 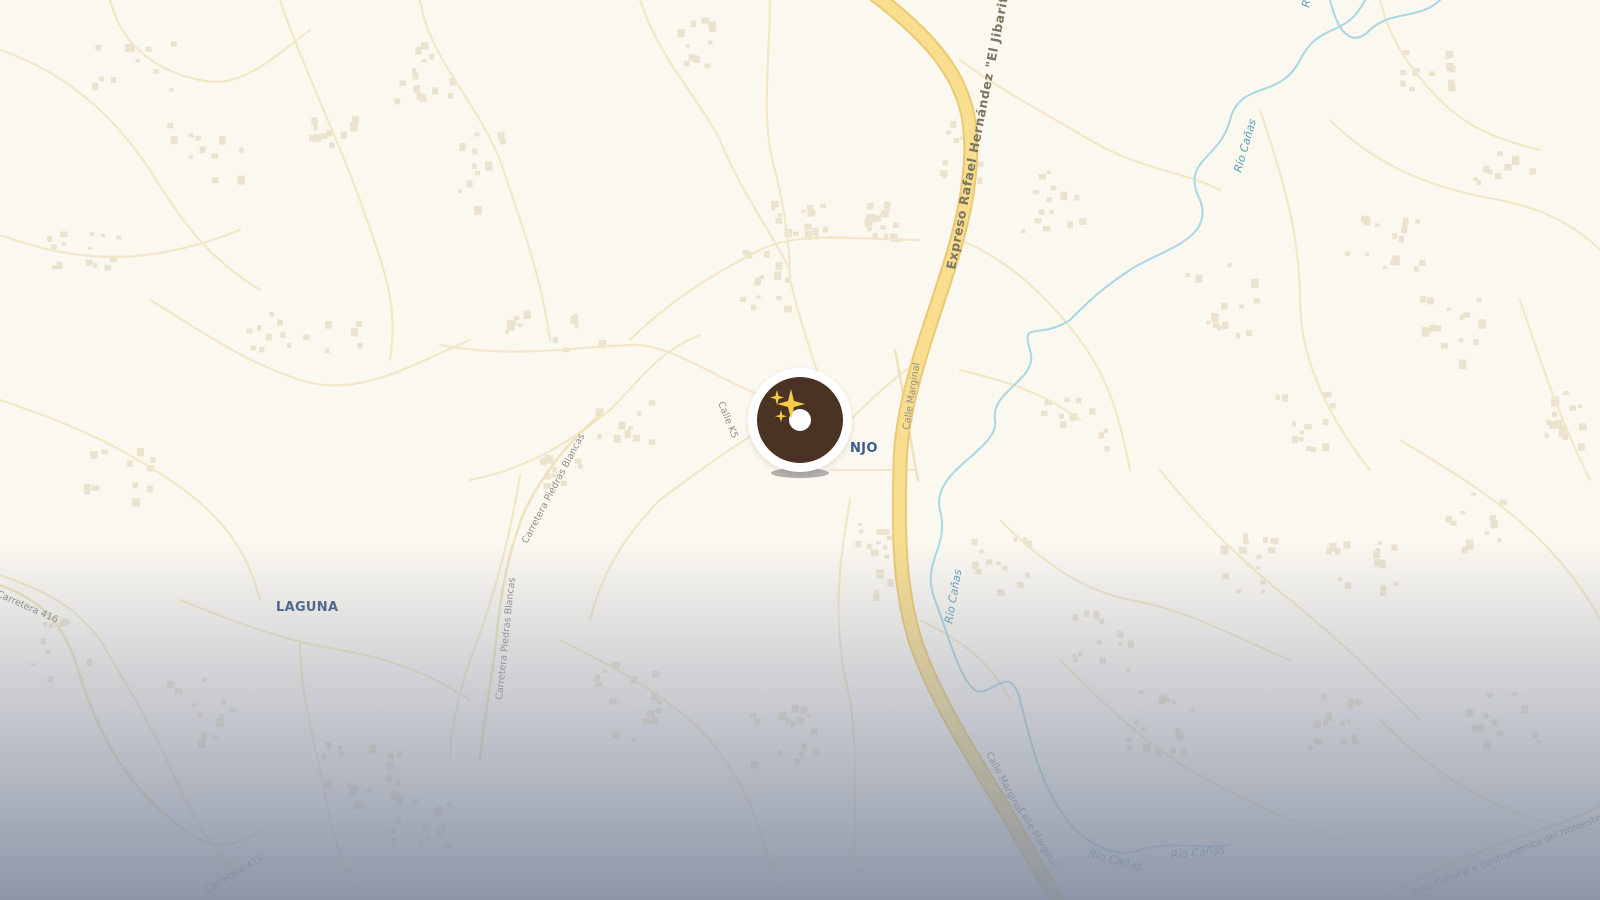 I want to click on street-label-carretera-416-left: Carretera 416, so click(x=30, y=607).